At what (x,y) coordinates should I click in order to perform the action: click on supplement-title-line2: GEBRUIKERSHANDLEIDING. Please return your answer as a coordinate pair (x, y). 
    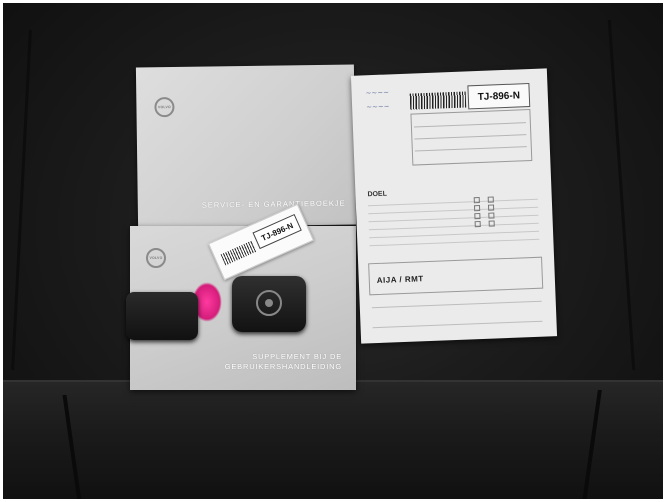
    Looking at the image, I should click on (283, 366).